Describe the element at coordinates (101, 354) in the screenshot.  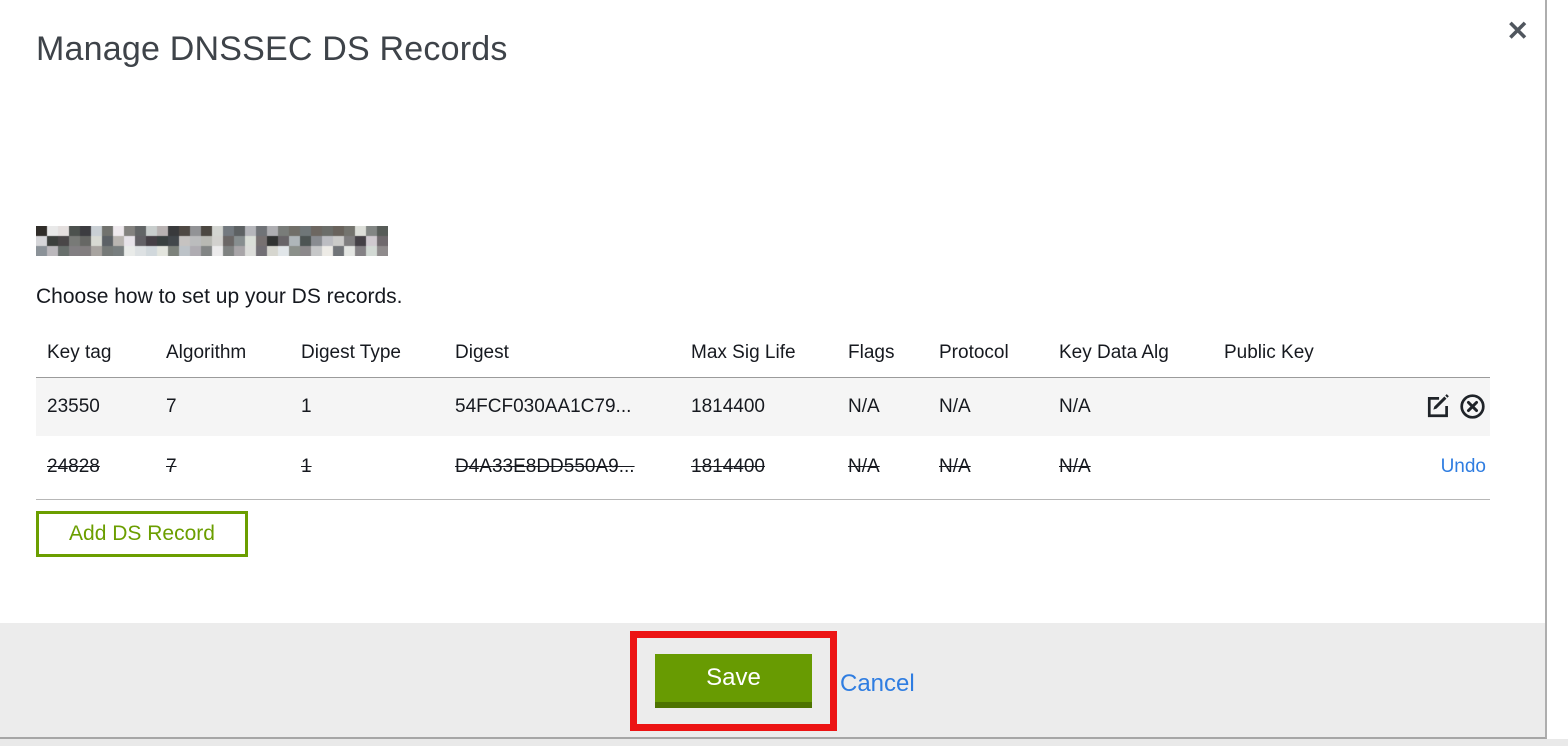
I see `column-header-key-tag: Key tag` at that location.